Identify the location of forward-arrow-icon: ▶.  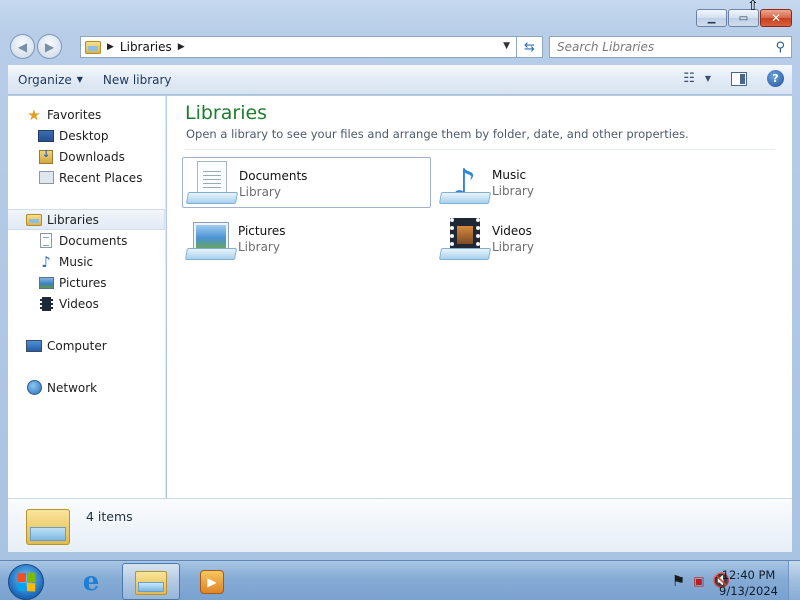
(49, 46).